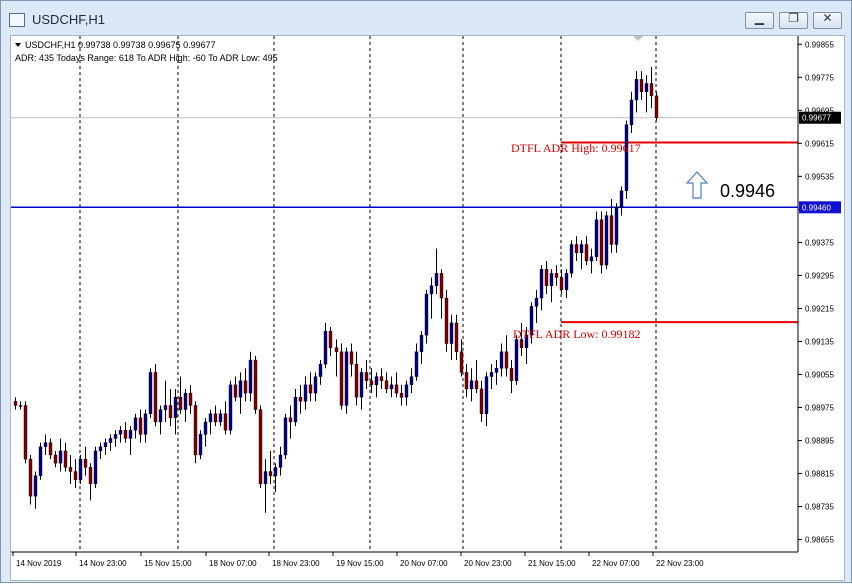 Image resolution: width=852 pixels, height=585 pixels. Describe the element at coordinates (747, 191) in the screenshot. I see `level-label: 0.9946` at that location.